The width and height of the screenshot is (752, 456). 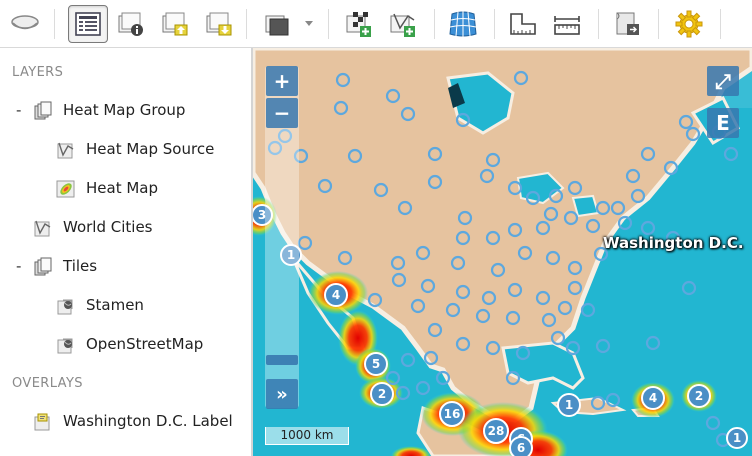 I want to click on tree-item-label: Tiles, so click(x=80, y=266).